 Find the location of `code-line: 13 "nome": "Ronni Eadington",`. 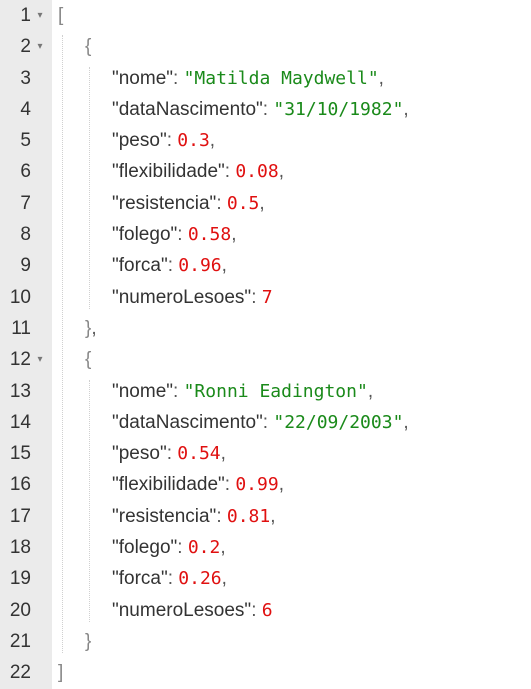

code-line: 13 "nome": "Ronni Eadington", is located at coordinates (265, 391).